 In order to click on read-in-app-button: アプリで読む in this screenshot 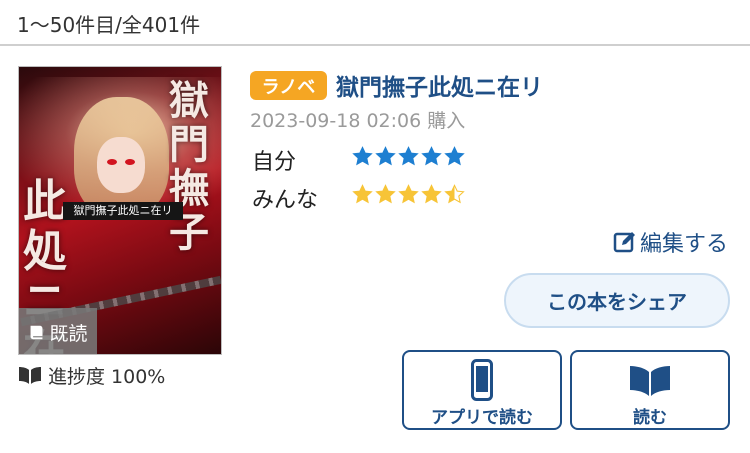, I will do `click(482, 390)`.